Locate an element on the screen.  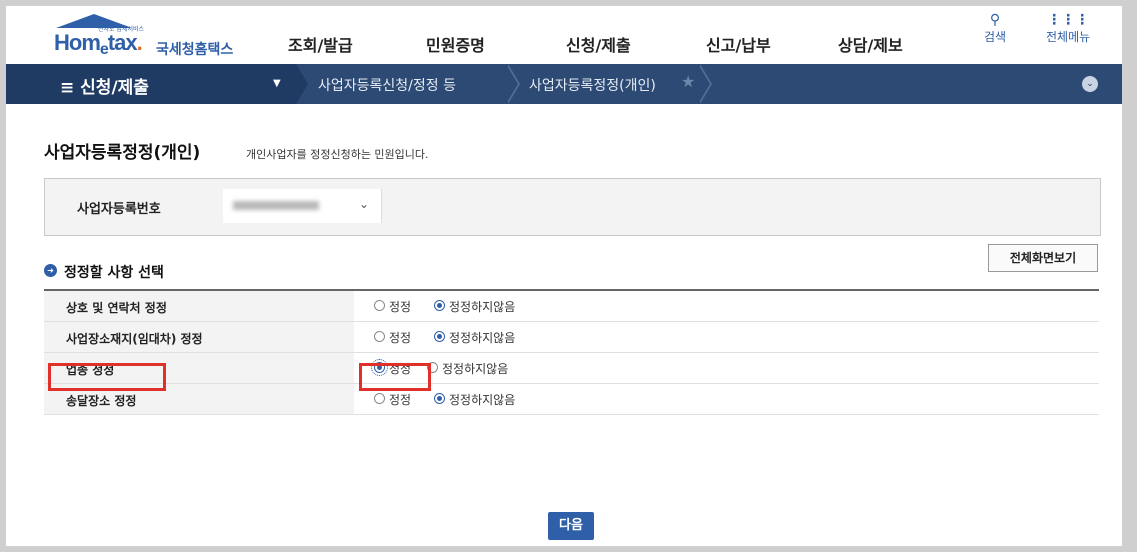
all-menu-button: ⋮⋮⋮ 전체메뉴 is located at coordinates (1068, 28).